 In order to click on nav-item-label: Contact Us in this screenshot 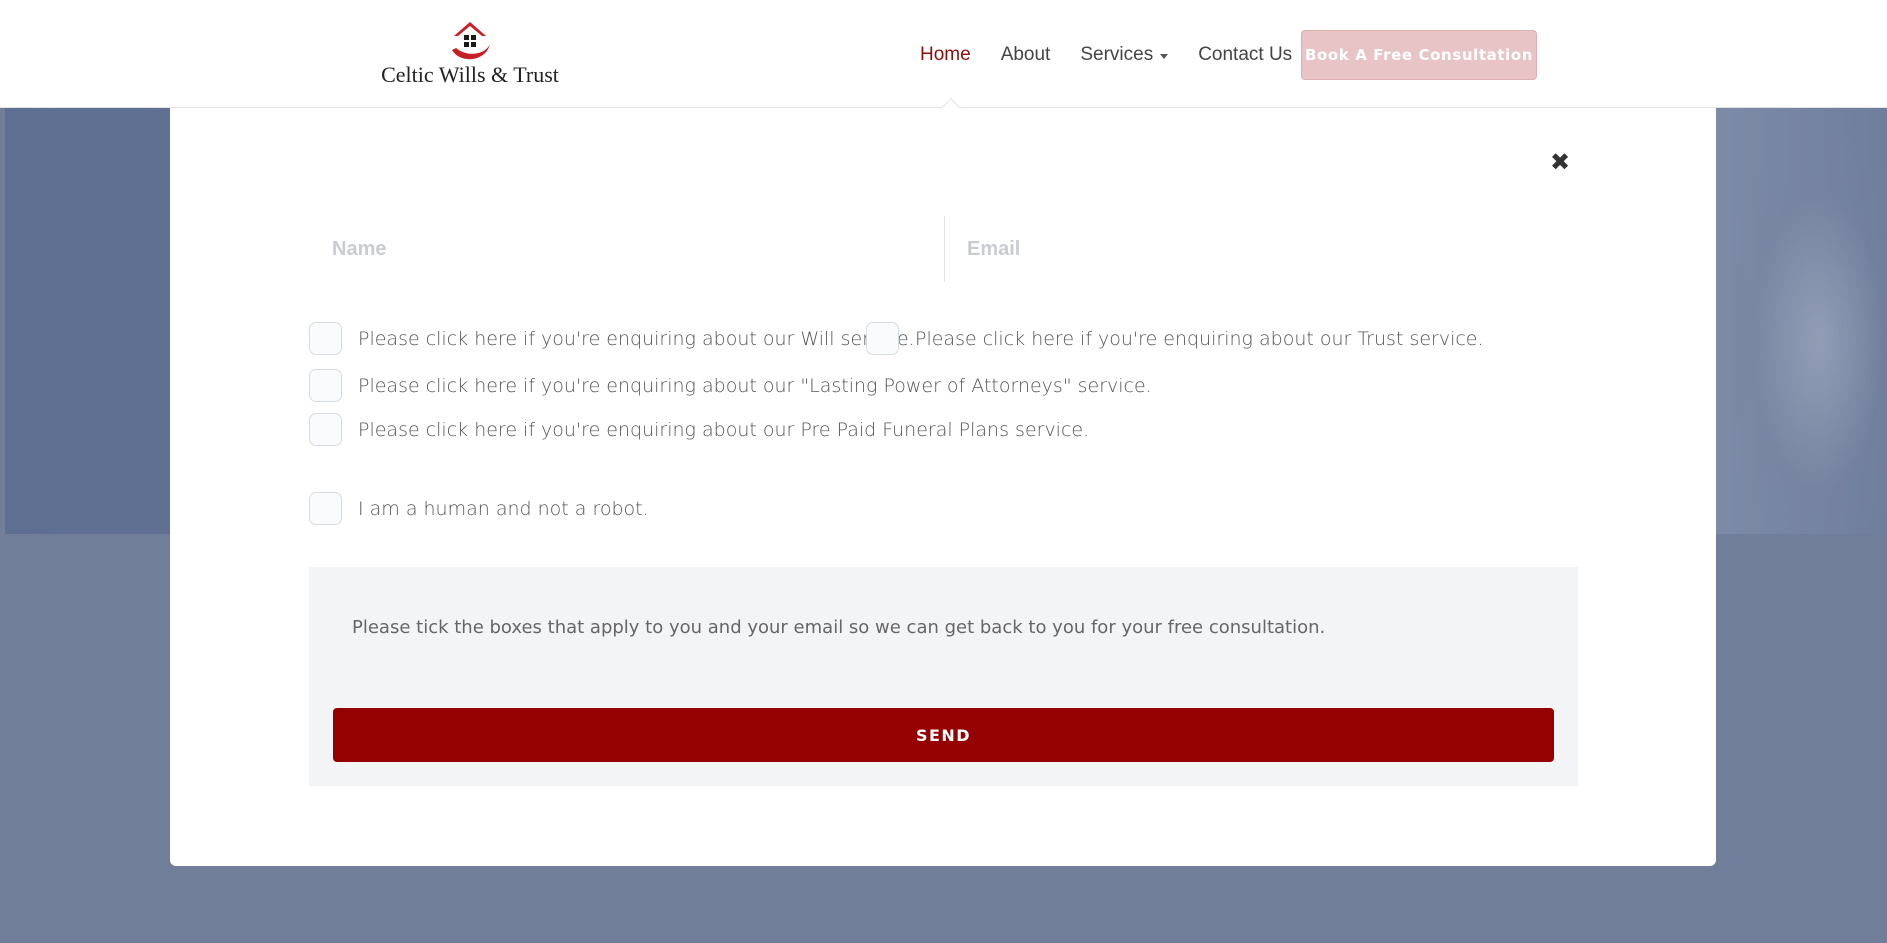, I will do `click(1245, 54)`.